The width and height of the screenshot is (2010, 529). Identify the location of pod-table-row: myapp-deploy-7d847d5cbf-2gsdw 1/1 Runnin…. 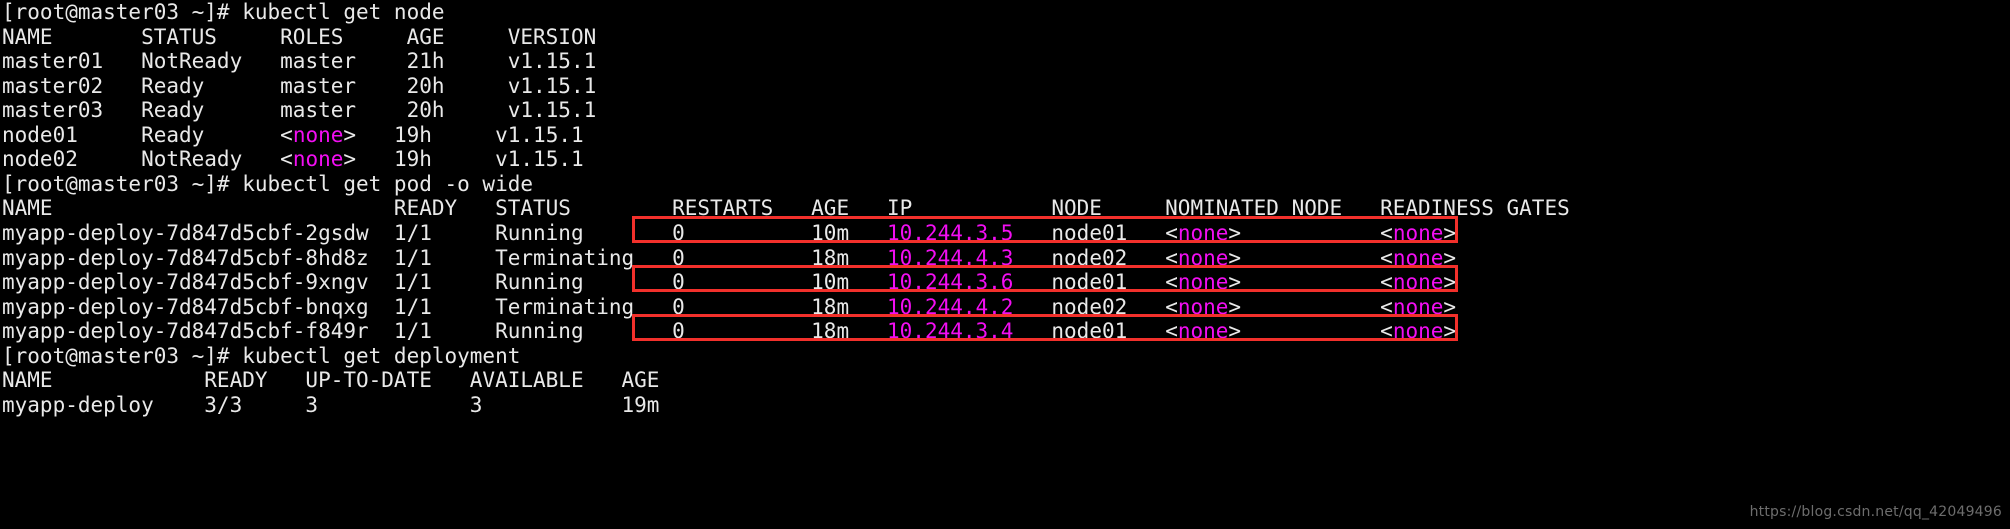
(729, 233).